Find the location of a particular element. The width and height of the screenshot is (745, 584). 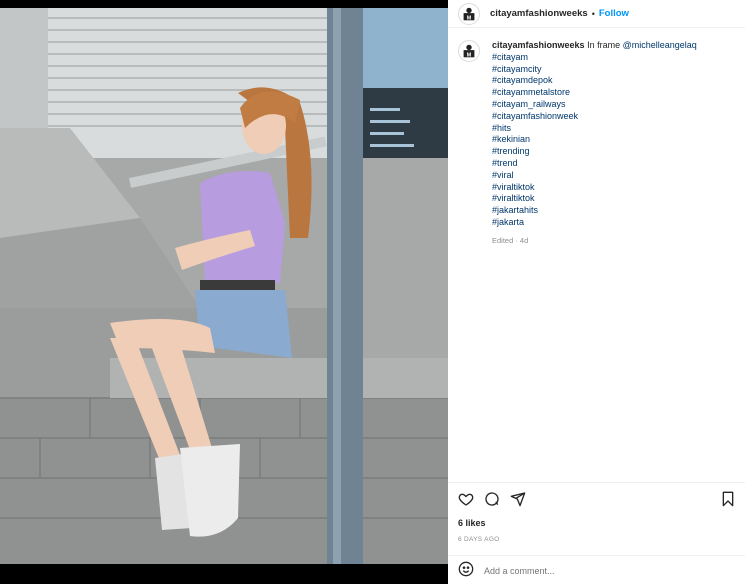

bookmark-icon is located at coordinates (729, 500).